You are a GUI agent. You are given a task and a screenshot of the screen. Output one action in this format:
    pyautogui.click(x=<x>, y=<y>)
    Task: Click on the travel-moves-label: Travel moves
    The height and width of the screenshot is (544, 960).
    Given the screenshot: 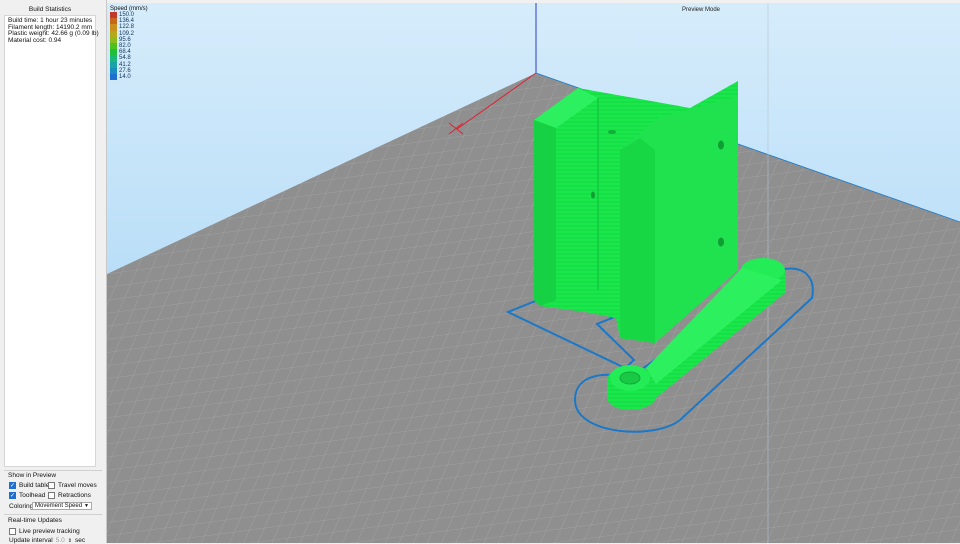 What is the action you would take?
    pyautogui.click(x=77, y=485)
    